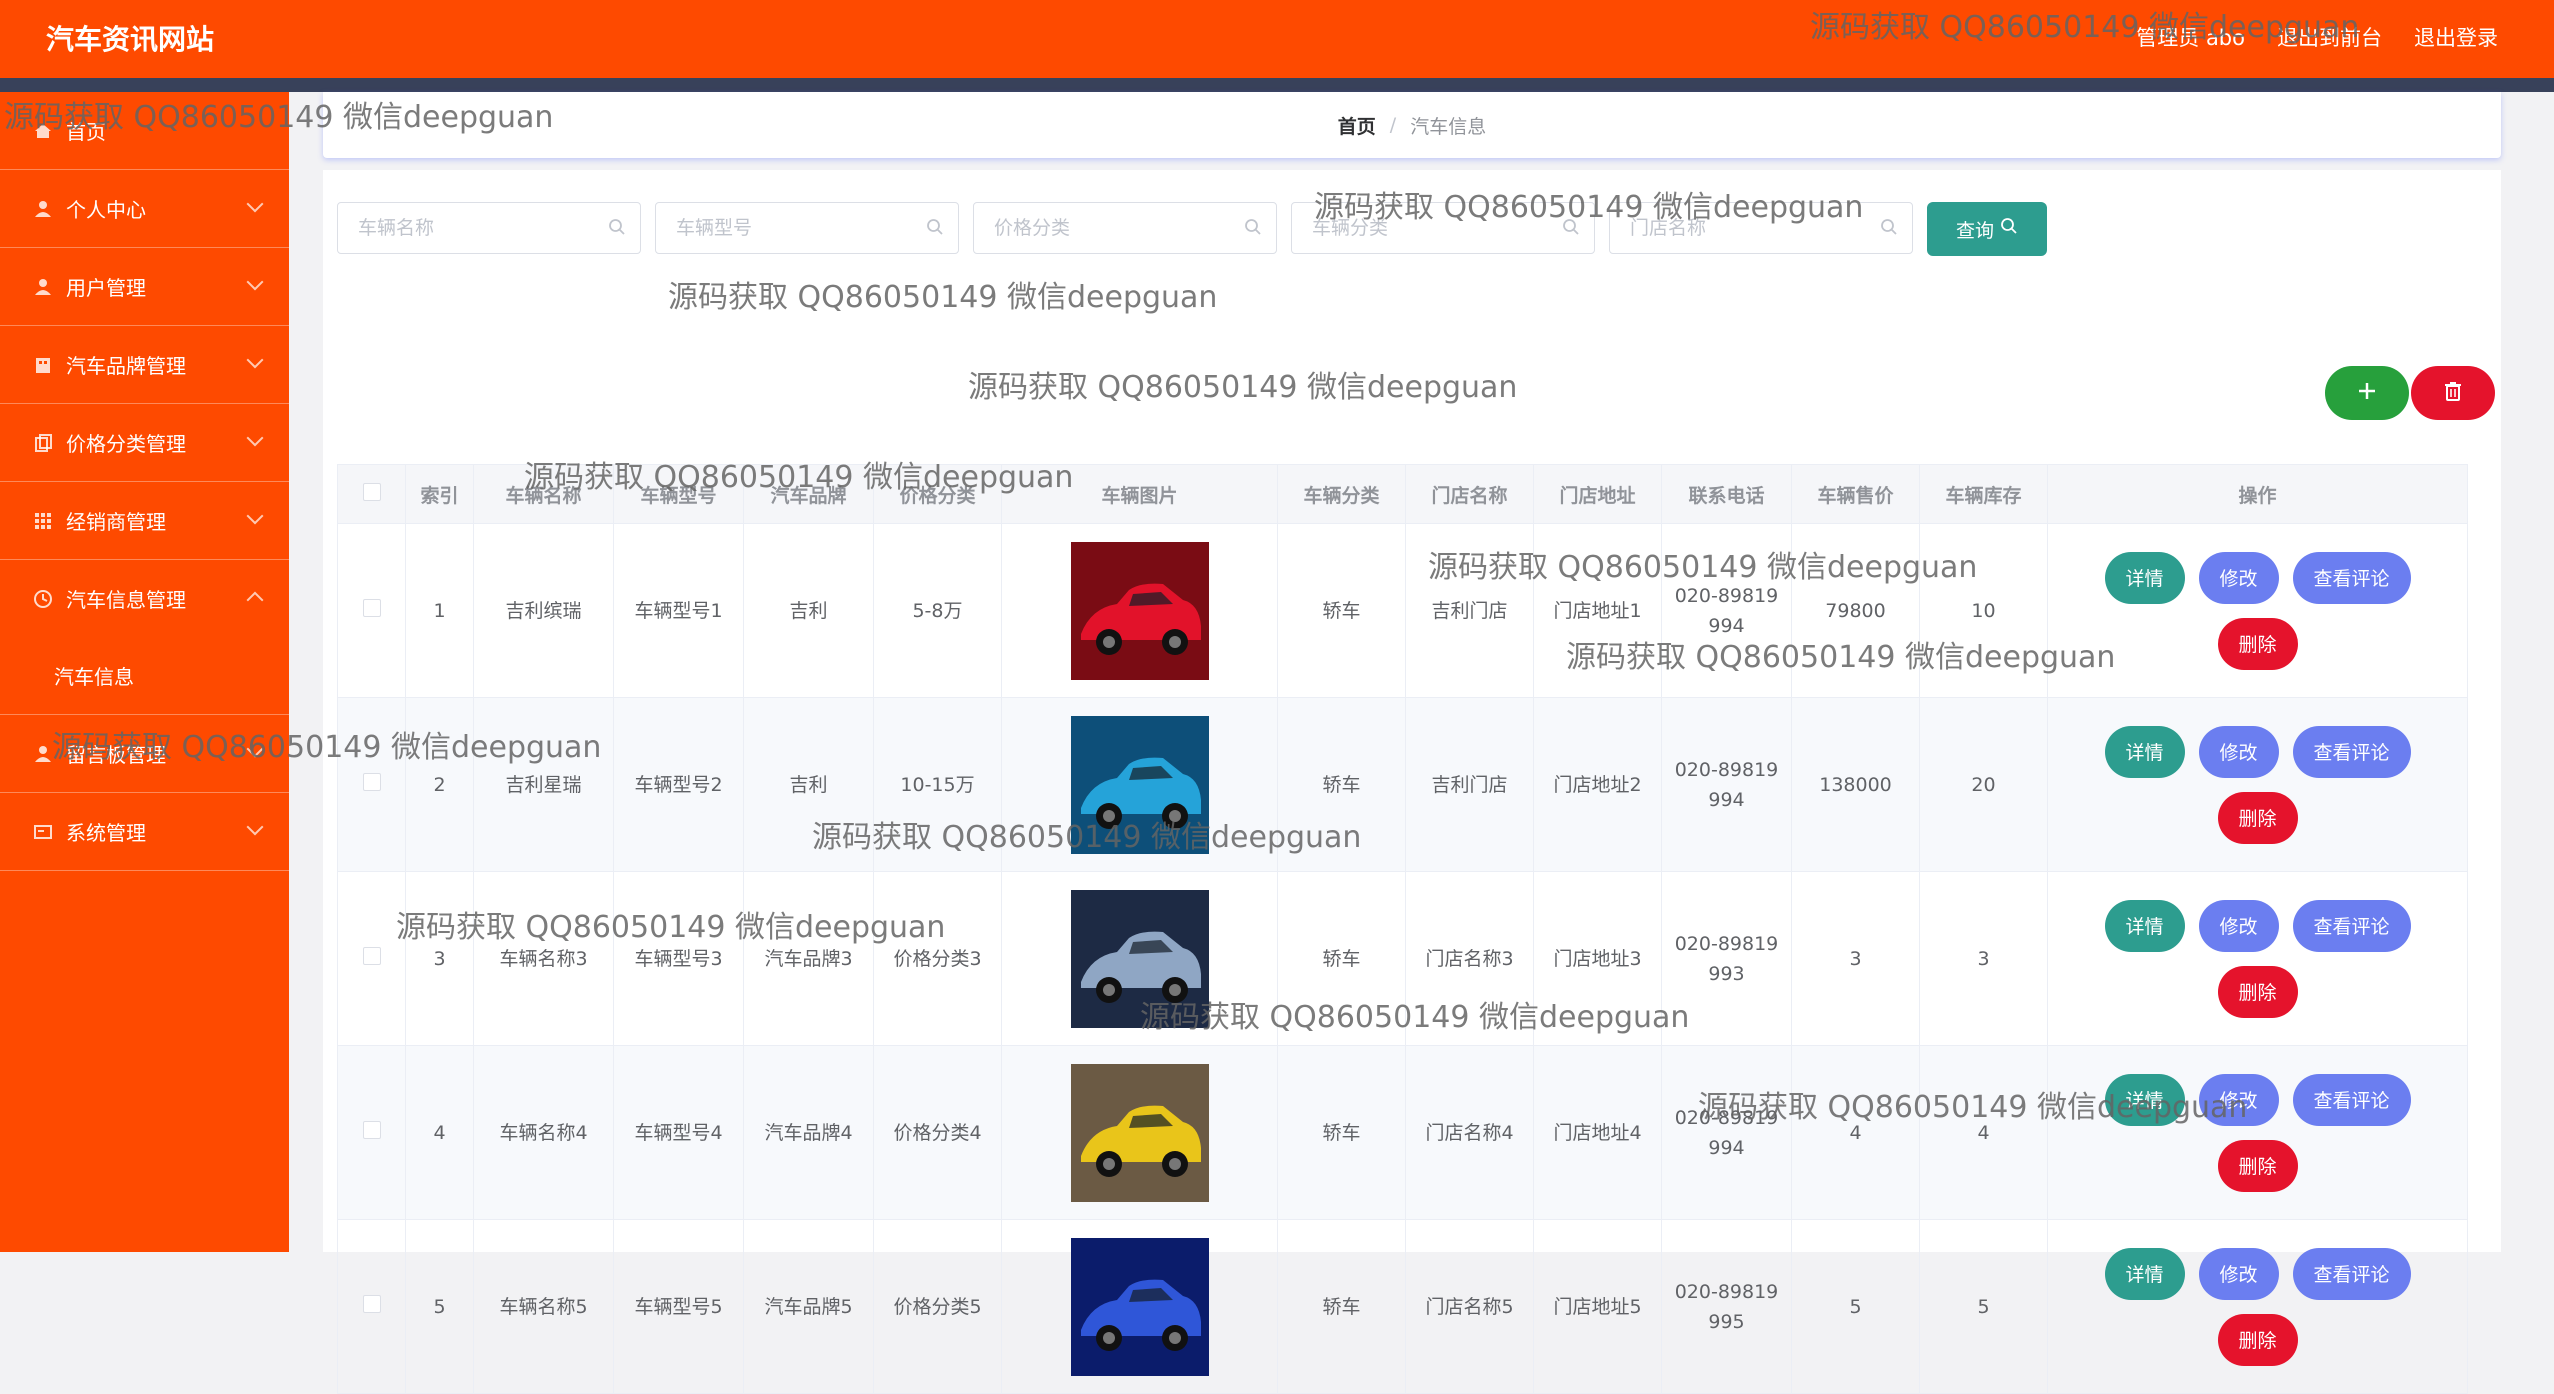 The image size is (2554, 1394). What do you see at coordinates (106, 288) in the screenshot?
I see `sidebar-item-label: 用户管理` at bounding box center [106, 288].